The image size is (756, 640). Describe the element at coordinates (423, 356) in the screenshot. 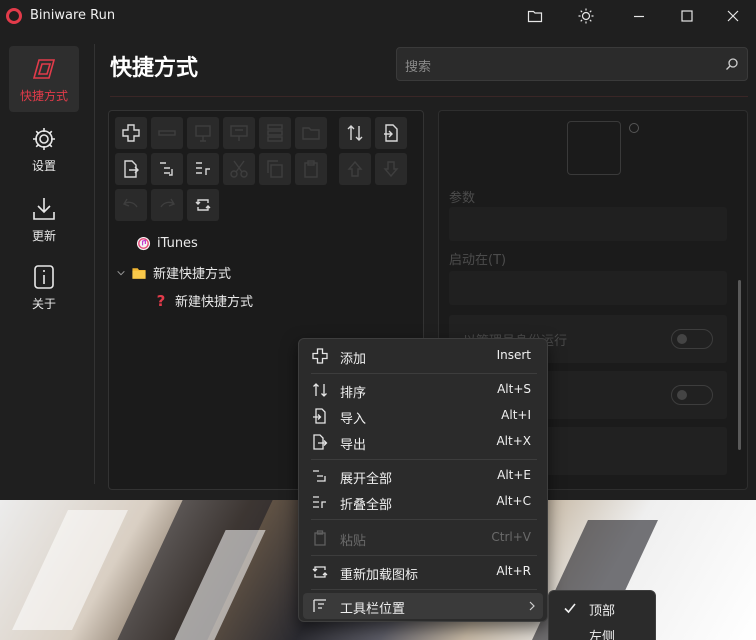

I see `menu-item-add: 添加 Insert` at that location.